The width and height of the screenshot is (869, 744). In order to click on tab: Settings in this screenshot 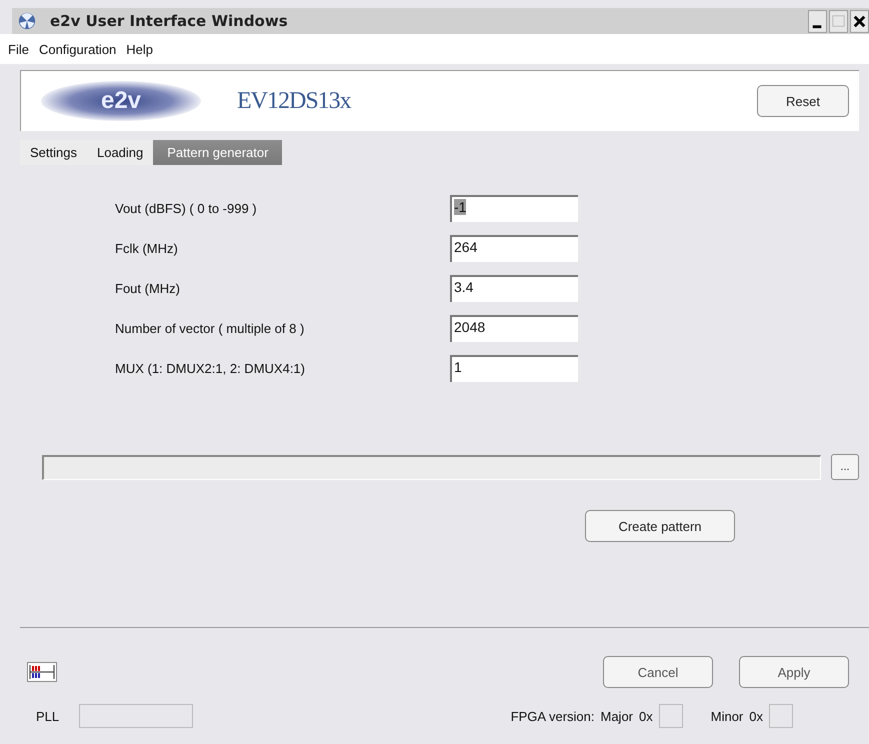, I will do `click(53, 152)`.